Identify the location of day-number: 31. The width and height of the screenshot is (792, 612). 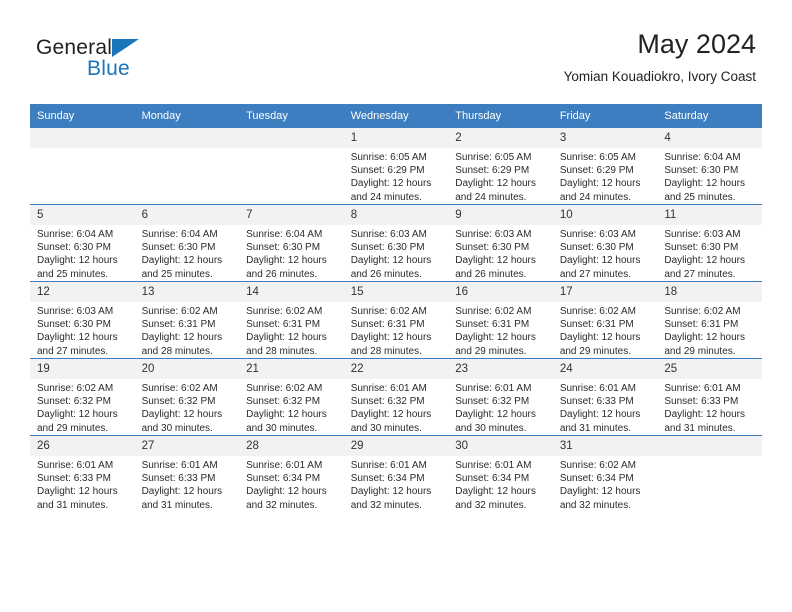
(605, 446).